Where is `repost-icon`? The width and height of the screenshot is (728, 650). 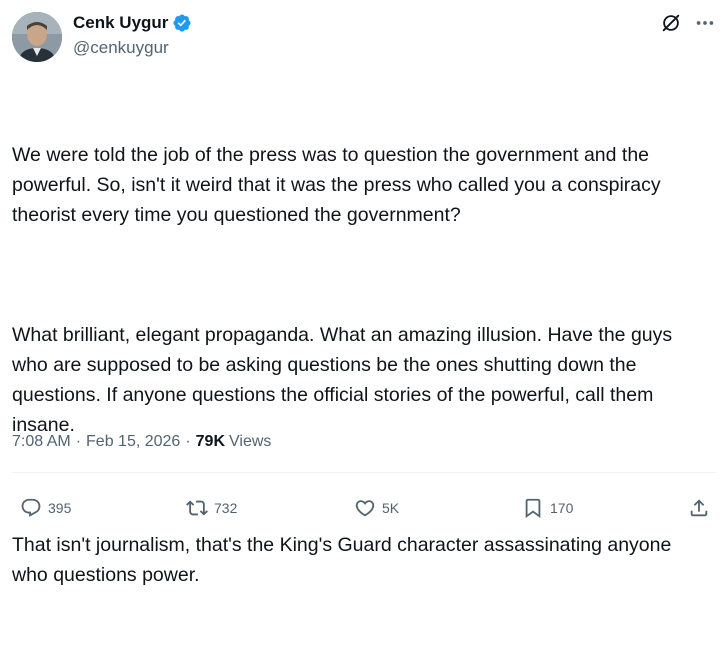 repost-icon is located at coordinates (197, 508).